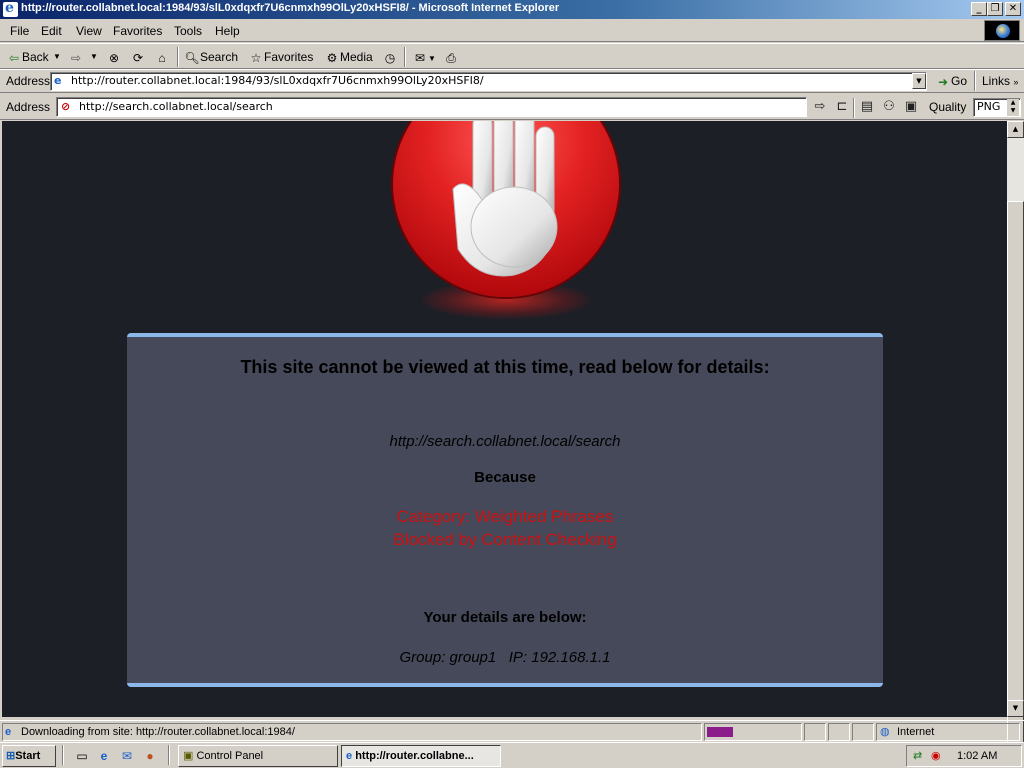 Image resolution: width=1024 pixels, height=768 pixels. What do you see at coordinates (137, 31) in the screenshot?
I see `menu-favorites: Favorites` at bounding box center [137, 31].